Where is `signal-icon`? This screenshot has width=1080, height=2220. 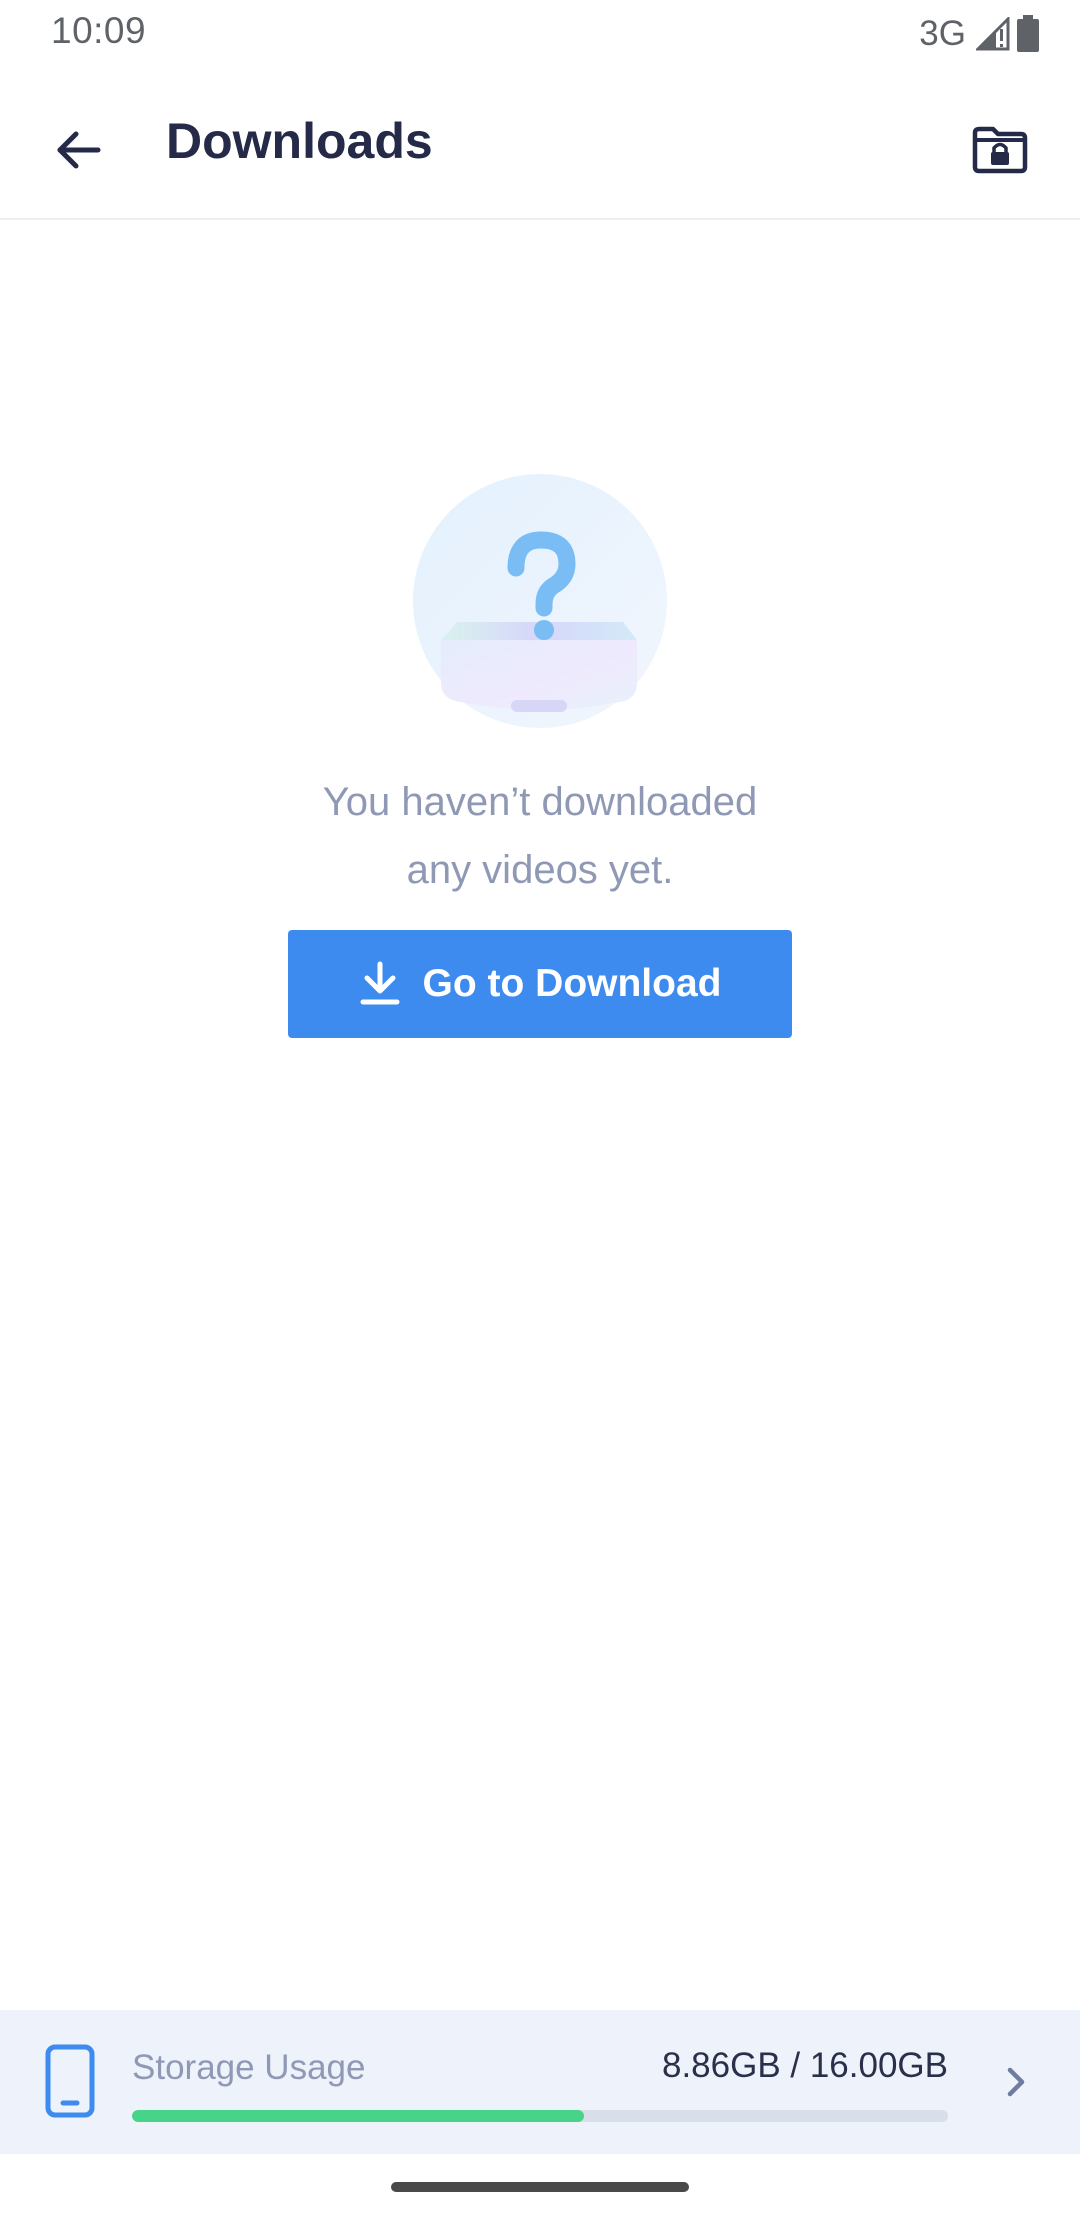 signal-icon is located at coordinates (993, 34).